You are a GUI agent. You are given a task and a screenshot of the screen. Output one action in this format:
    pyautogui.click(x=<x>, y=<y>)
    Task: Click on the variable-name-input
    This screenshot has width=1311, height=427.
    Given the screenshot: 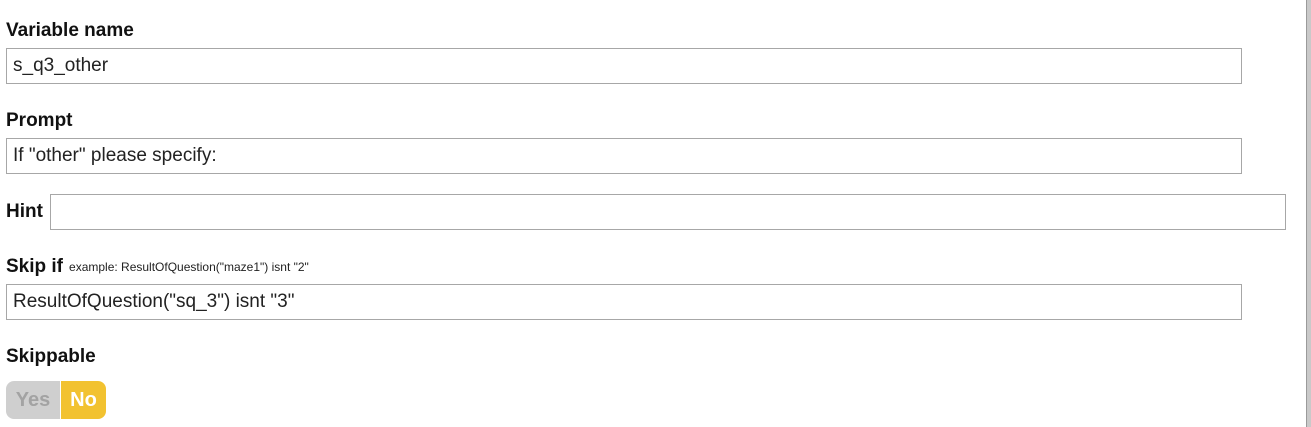 What is the action you would take?
    pyautogui.click(x=624, y=66)
    